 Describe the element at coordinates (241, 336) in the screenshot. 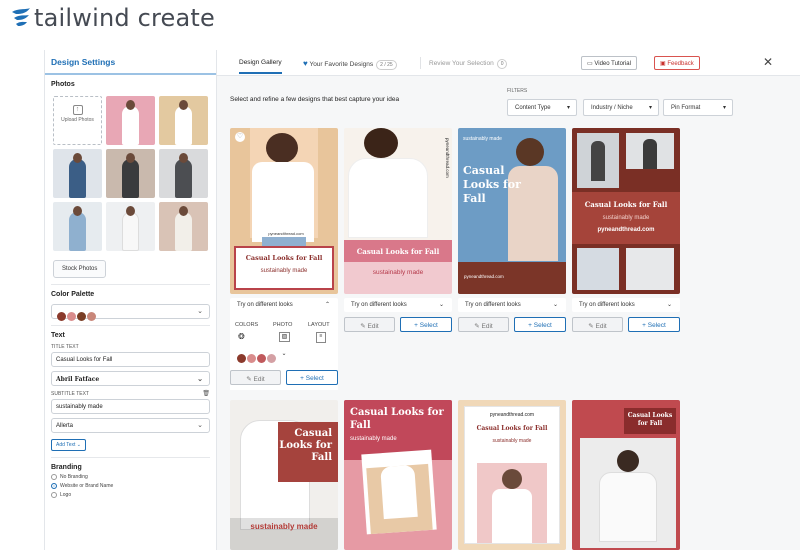

I see `palette-icon: ❂` at that location.